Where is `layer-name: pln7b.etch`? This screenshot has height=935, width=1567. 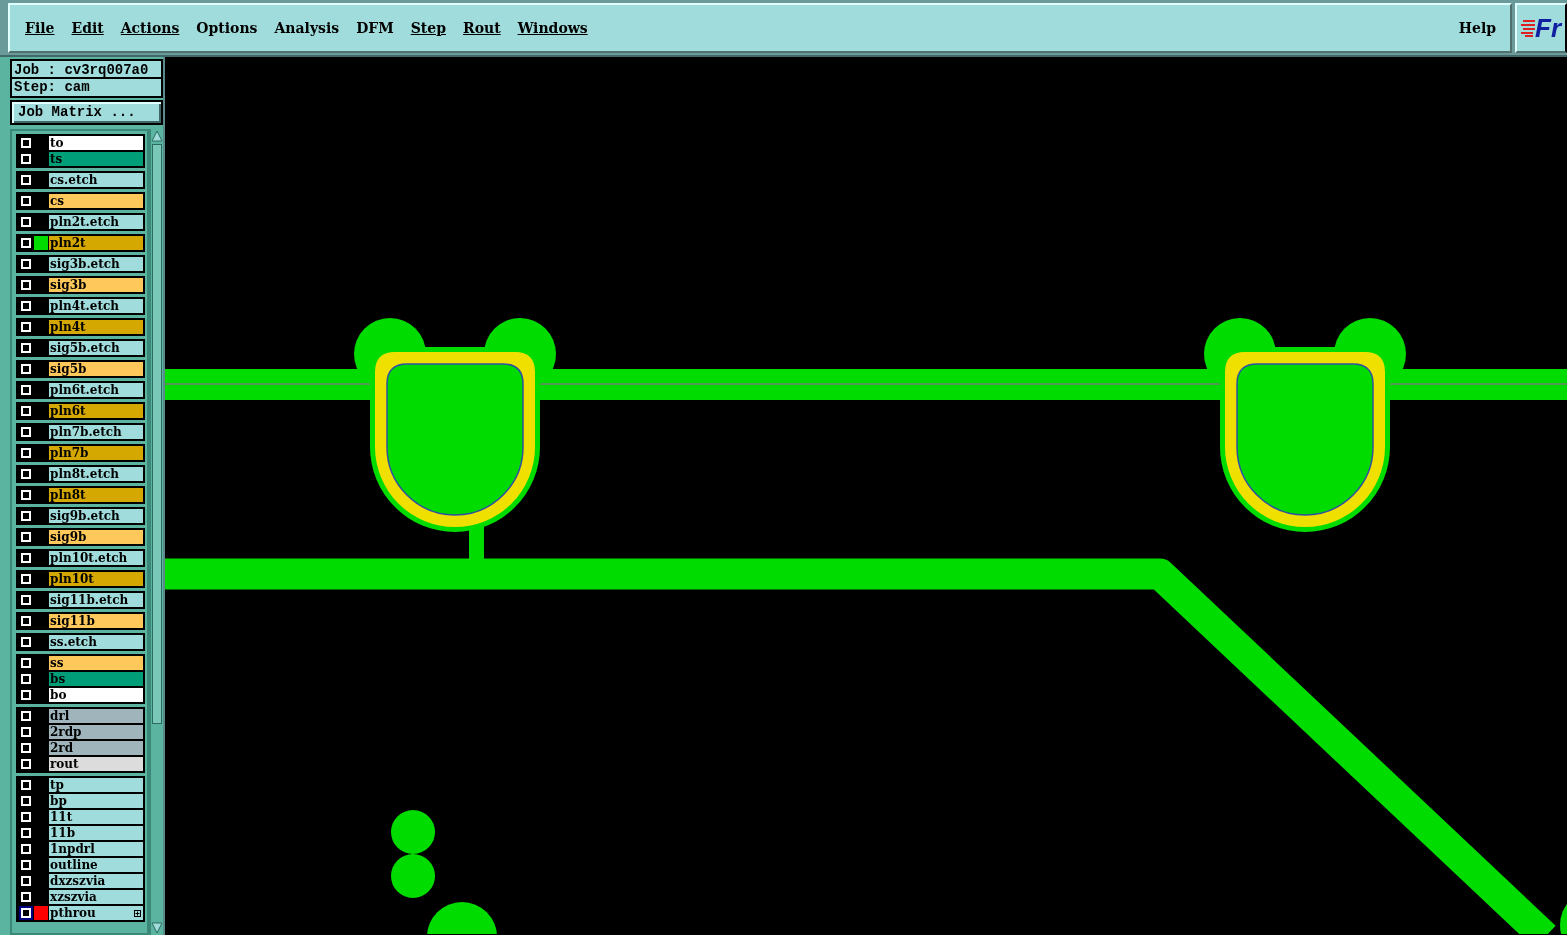
layer-name: pln7b.etch is located at coordinates (96, 432).